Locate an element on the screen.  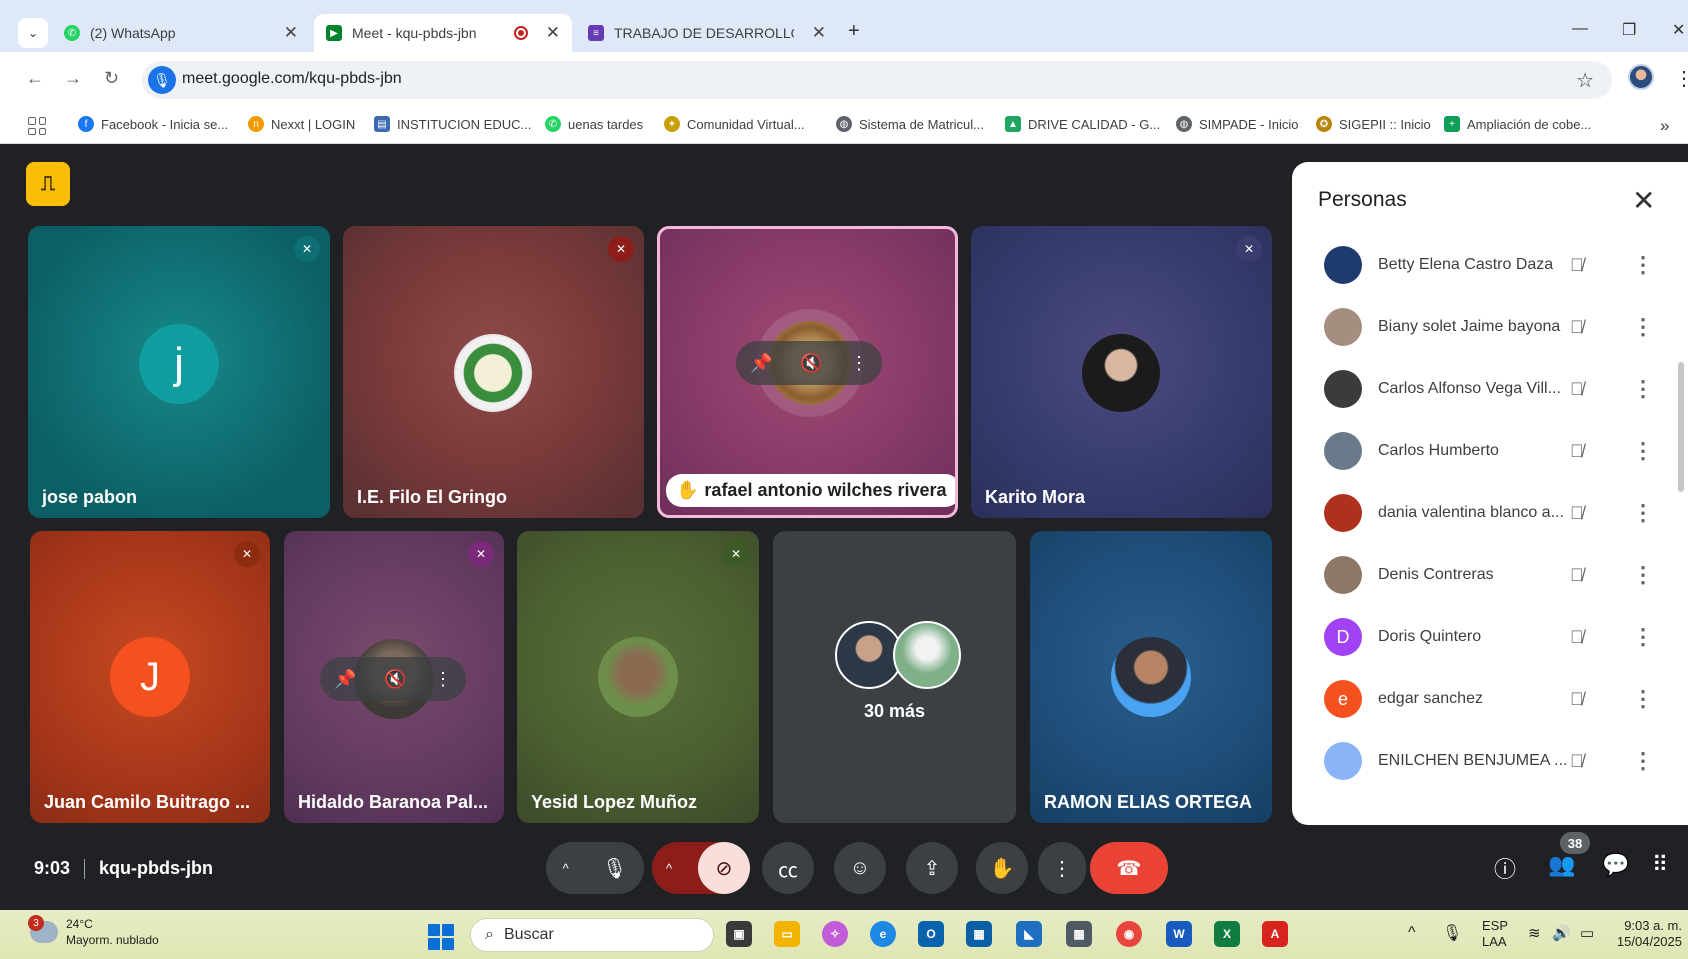
emoji-reaction-icon: ☺ is located at coordinates (860, 868).